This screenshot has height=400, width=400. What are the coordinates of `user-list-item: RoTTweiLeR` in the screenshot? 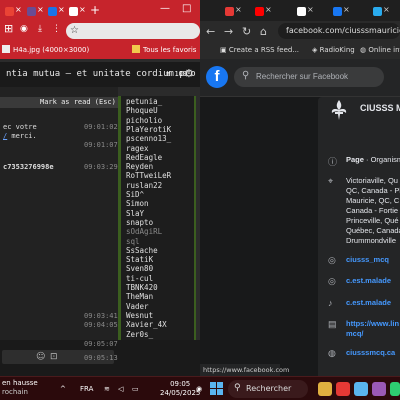 It's located at (148, 175).